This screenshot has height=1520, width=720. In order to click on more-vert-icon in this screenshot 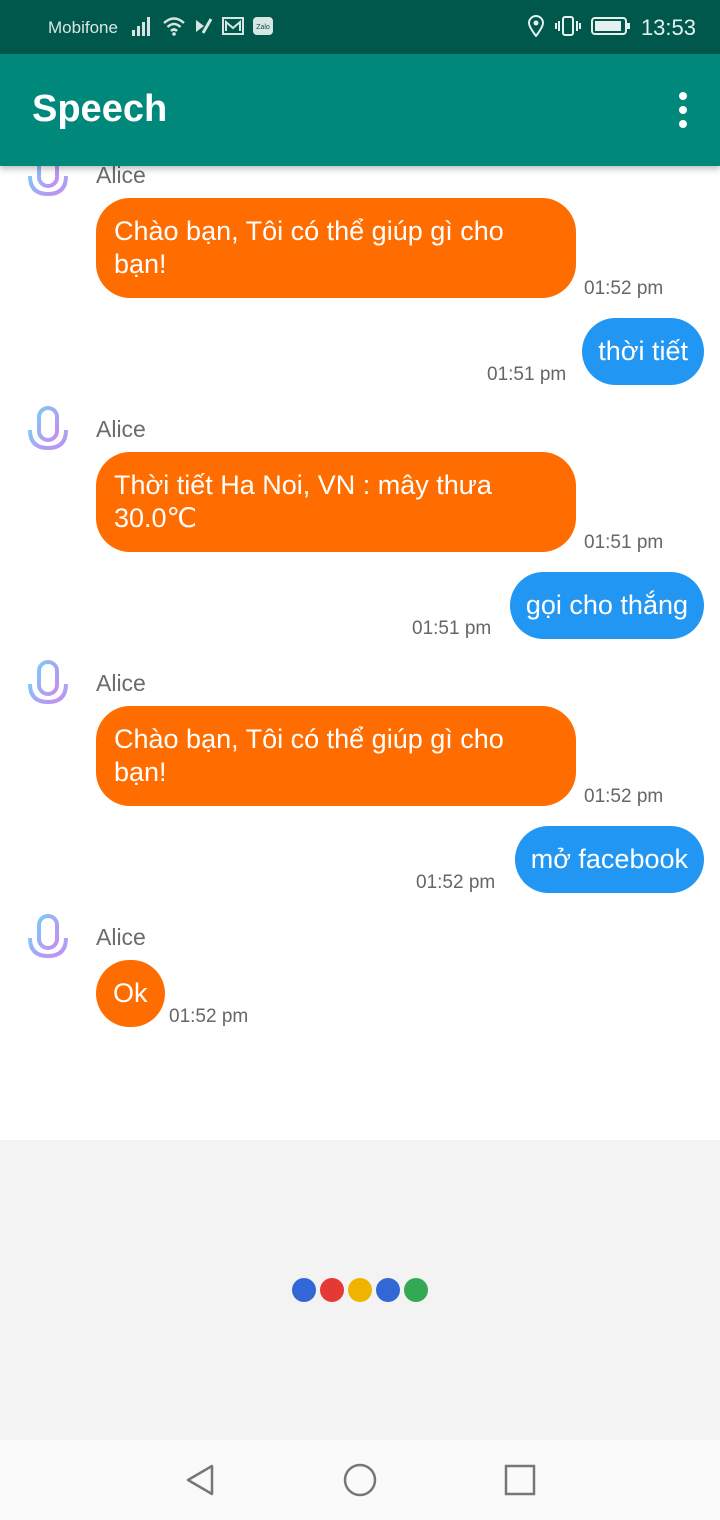, I will do `click(683, 110)`.